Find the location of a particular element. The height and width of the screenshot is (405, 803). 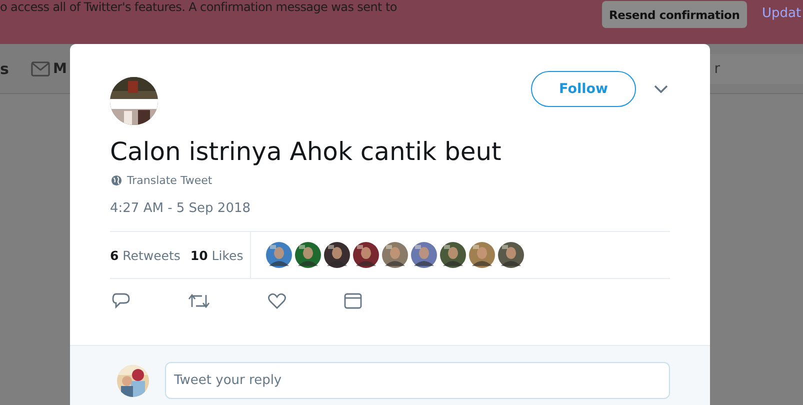

chevron-down-icon is located at coordinates (661, 88).